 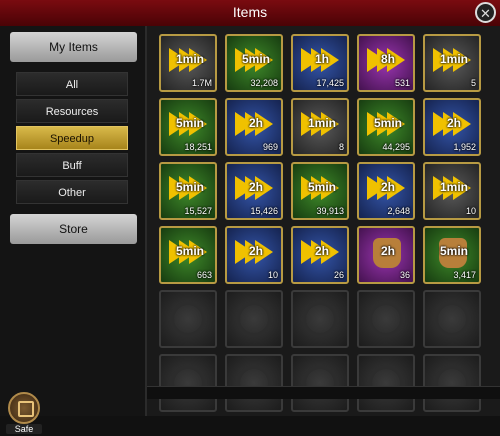 I want to click on item-tile: 2h 26, so click(x=320, y=255).